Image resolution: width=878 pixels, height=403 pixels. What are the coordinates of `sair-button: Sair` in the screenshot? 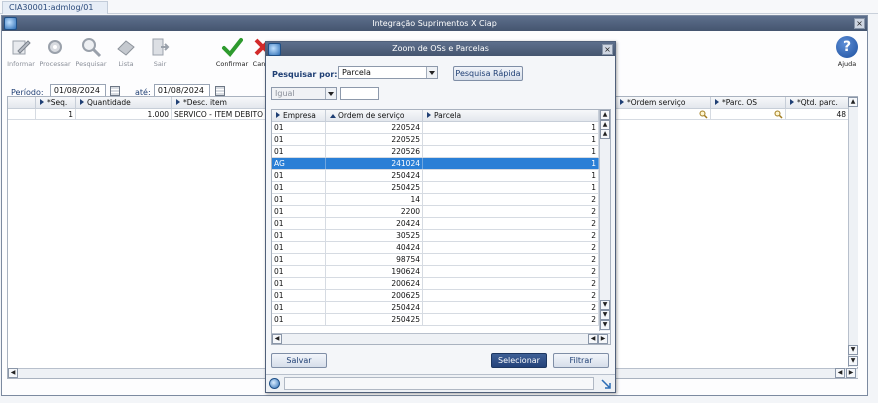 It's located at (160, 52).